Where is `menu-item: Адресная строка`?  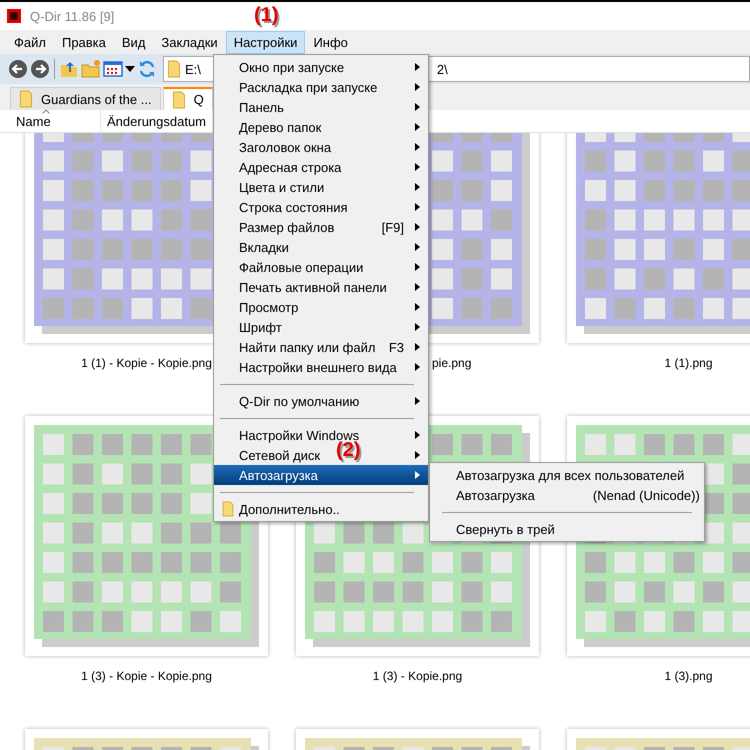 menu-item: Адресная строка is located at coordinates (290, 167).